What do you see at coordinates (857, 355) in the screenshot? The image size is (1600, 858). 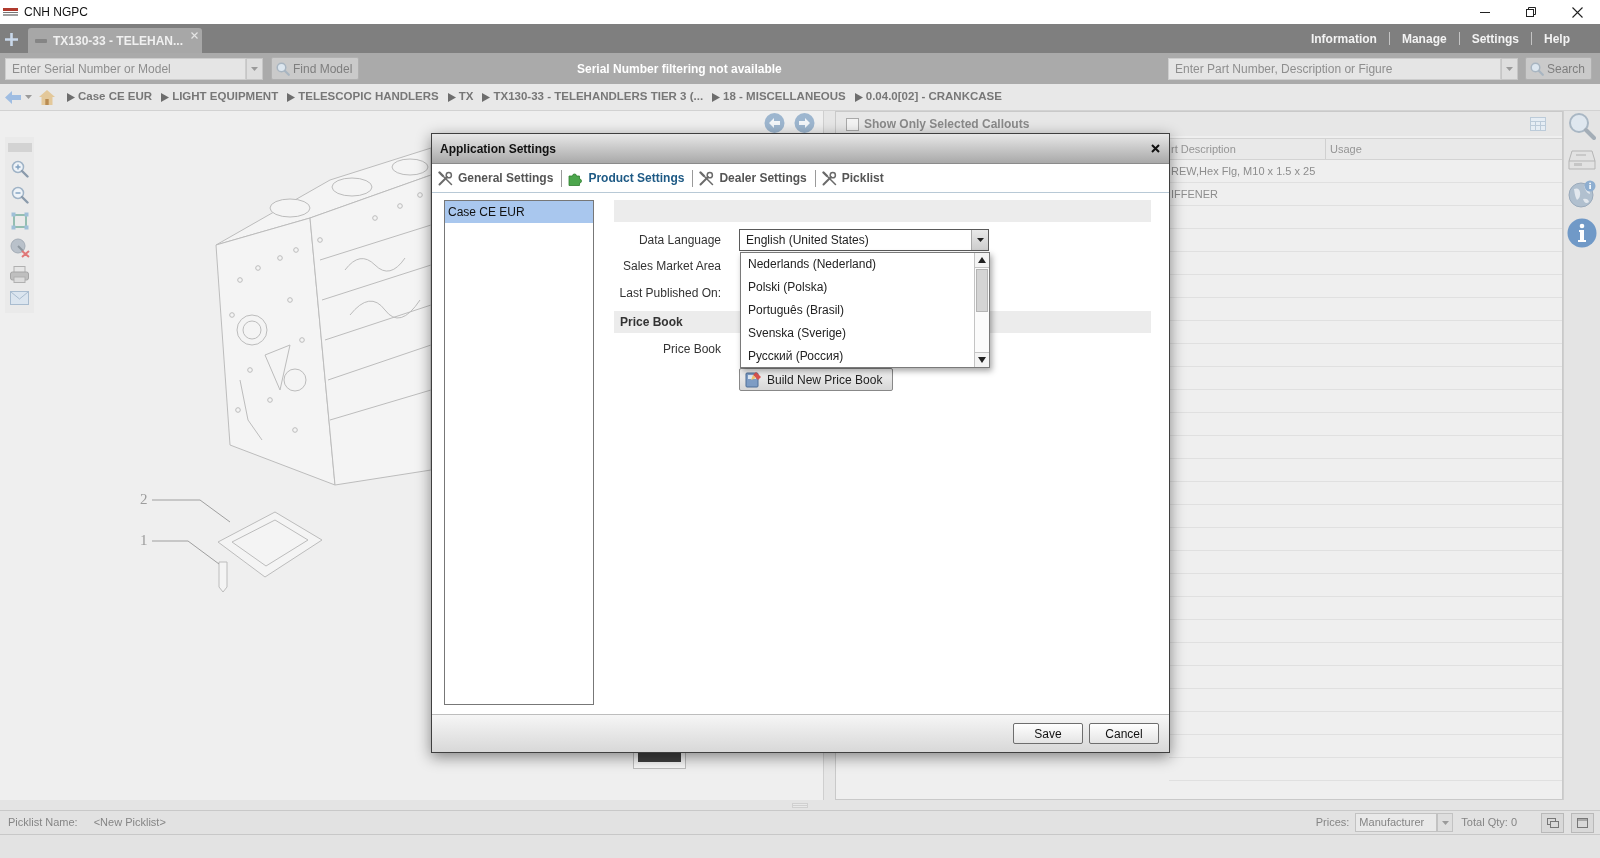 I see `dropdown-option: Русский (Россия)` at bounding box center [857, 355].